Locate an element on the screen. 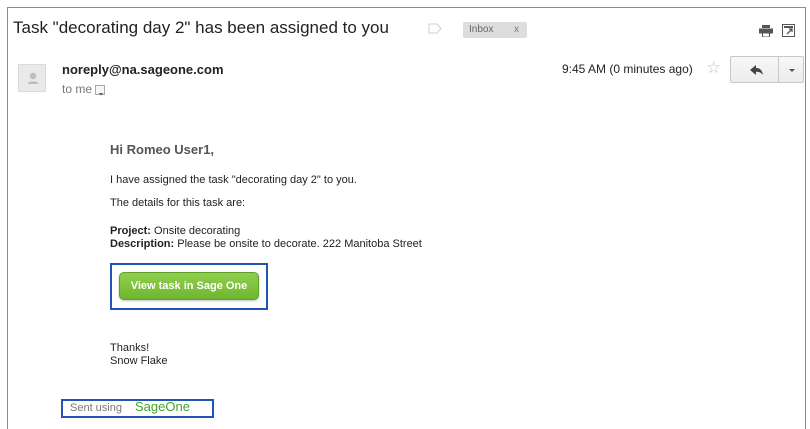 This screenshot has width=810, height=429. project-label: Project: is located at coordinates (130, 231).